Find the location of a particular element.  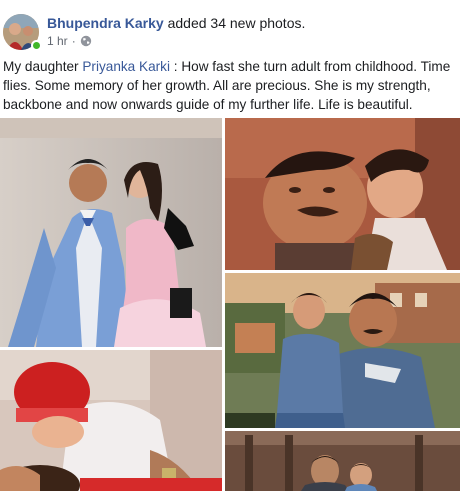

online-status-dot is located at coordinates (36, 45).